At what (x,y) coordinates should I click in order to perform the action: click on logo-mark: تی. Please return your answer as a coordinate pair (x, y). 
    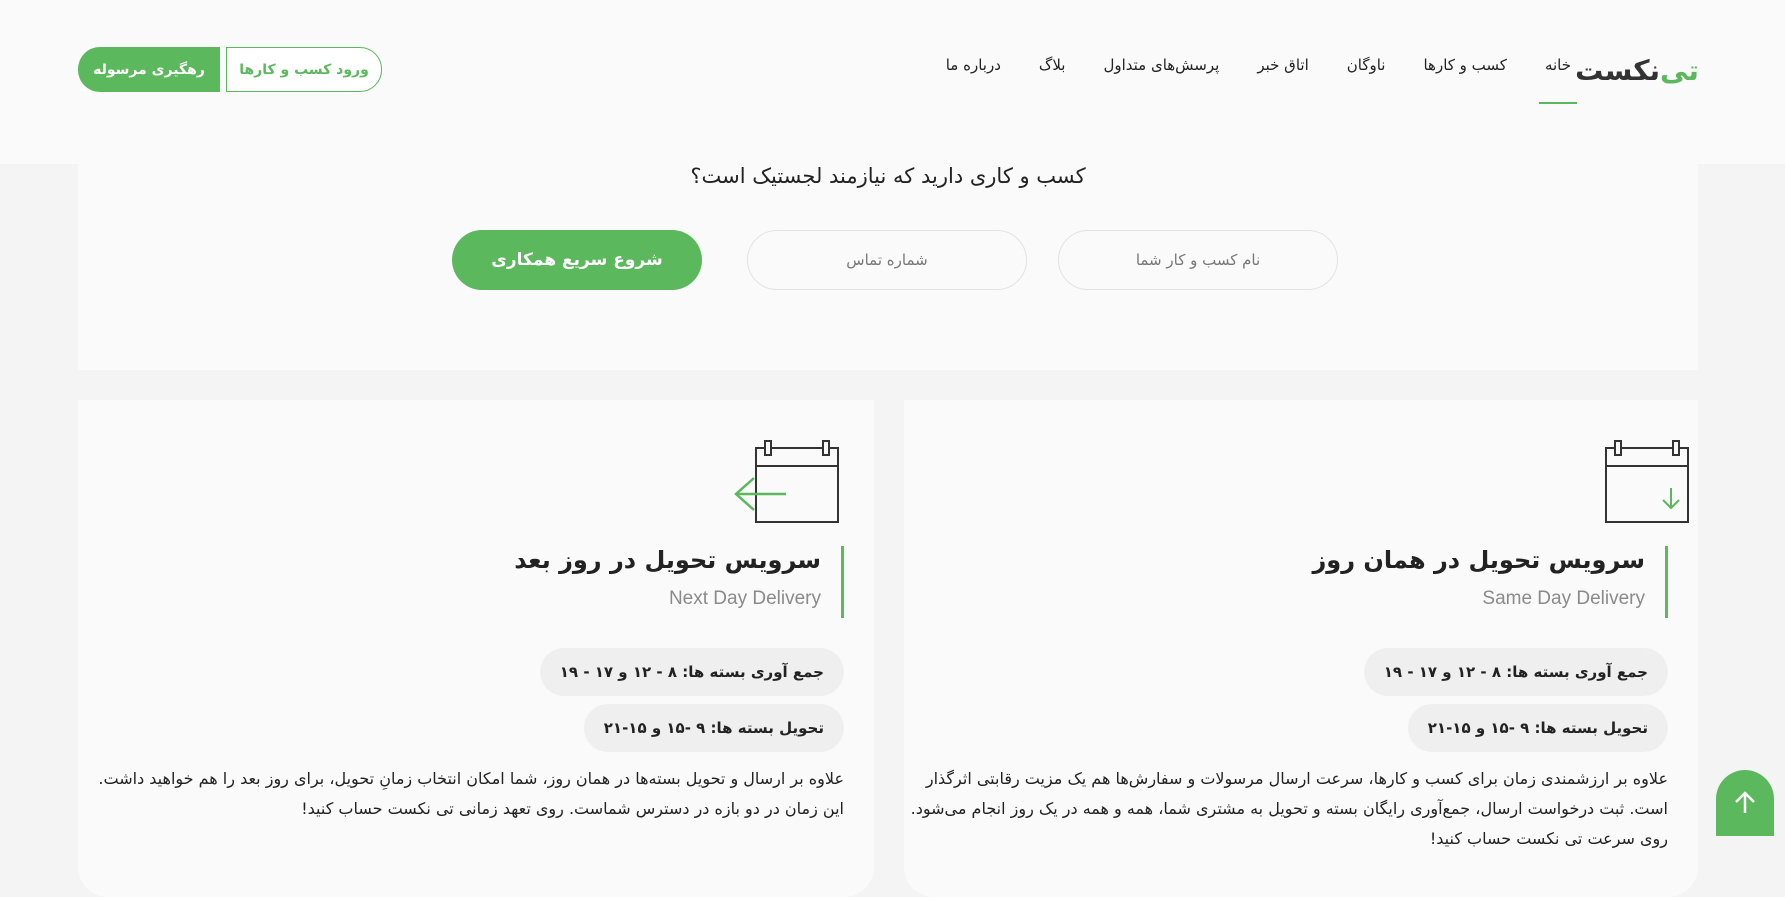
    Looking at the image, I should click on (1679, 70).